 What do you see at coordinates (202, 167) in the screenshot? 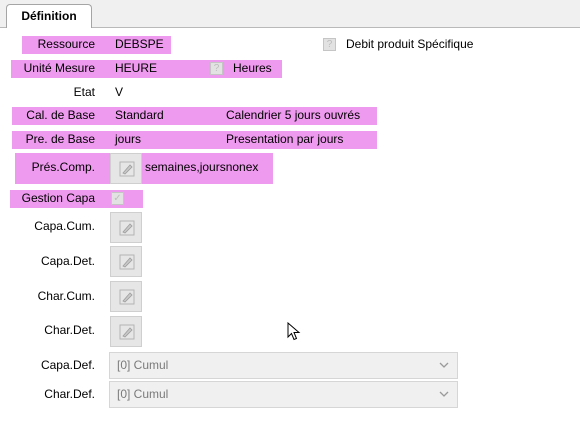
I see `pres-comp-value: semaines,joursnonex` at bounding box center [202, 167].